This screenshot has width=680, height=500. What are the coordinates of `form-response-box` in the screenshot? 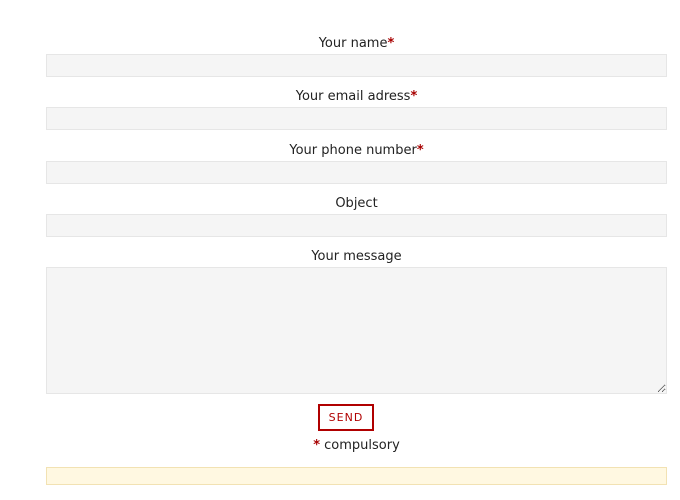 It's located at (356, 476).